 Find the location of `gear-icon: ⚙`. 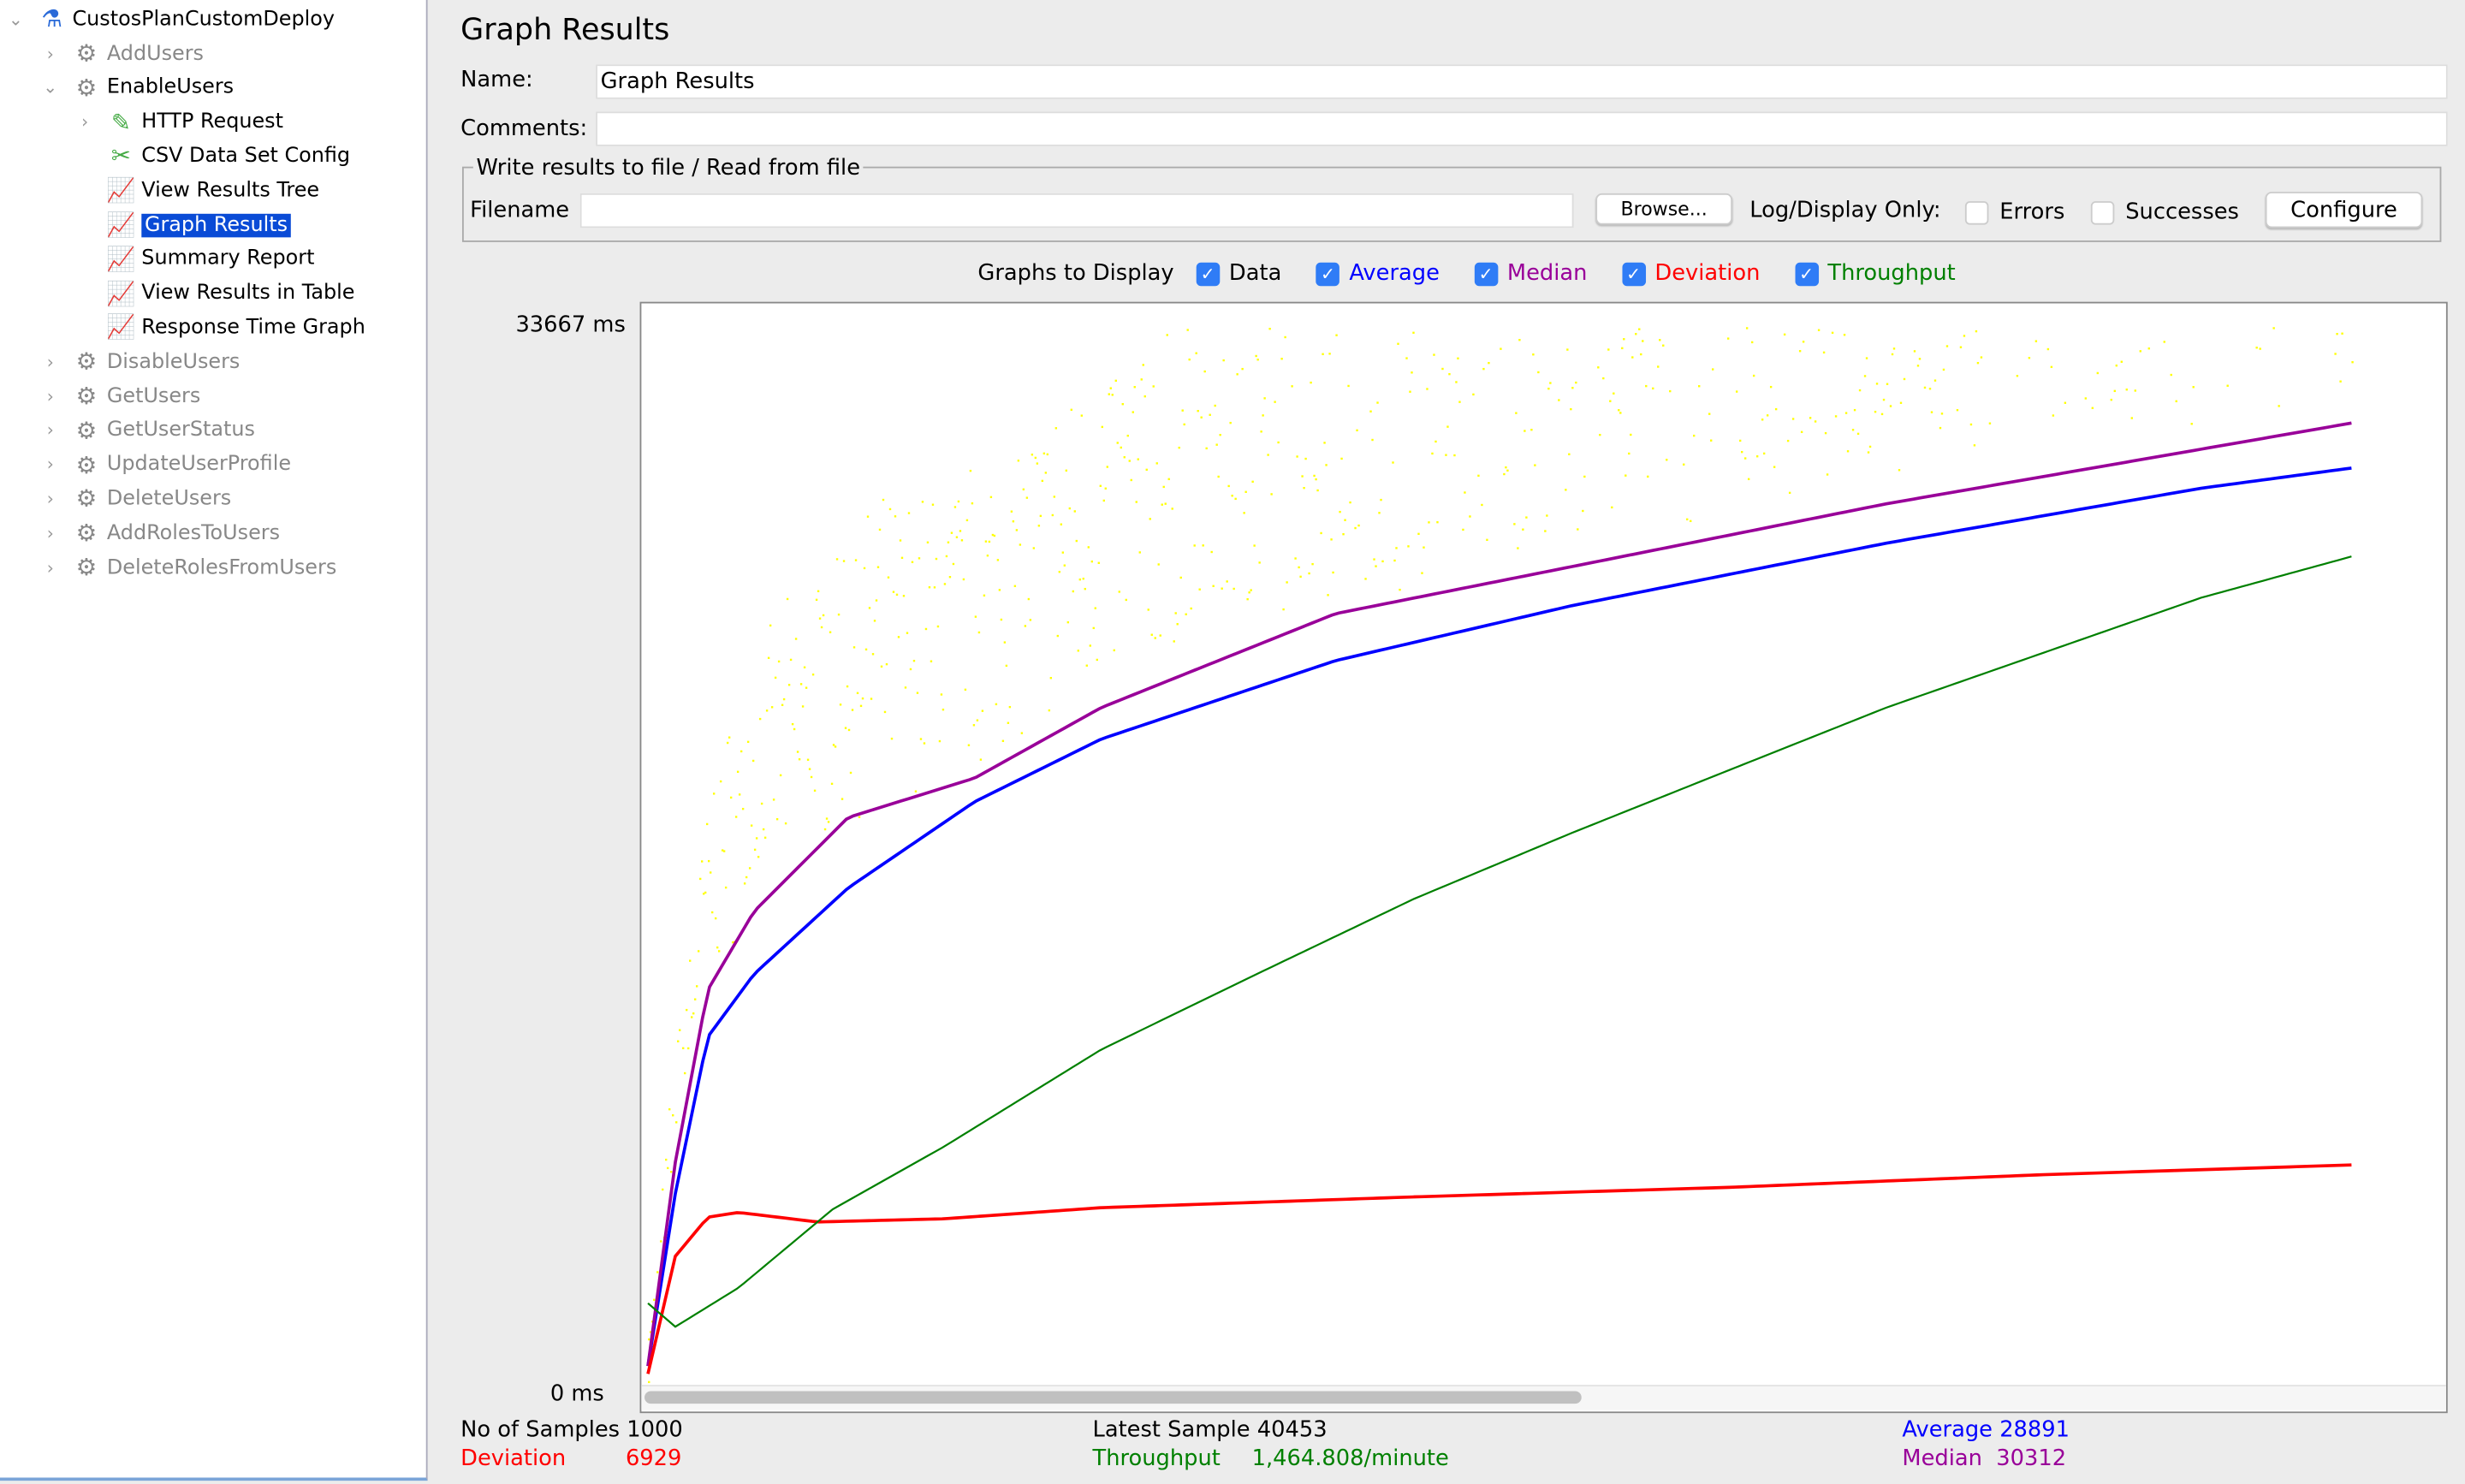

gear-icon: ⚙ is located at coordinates (86, 499).